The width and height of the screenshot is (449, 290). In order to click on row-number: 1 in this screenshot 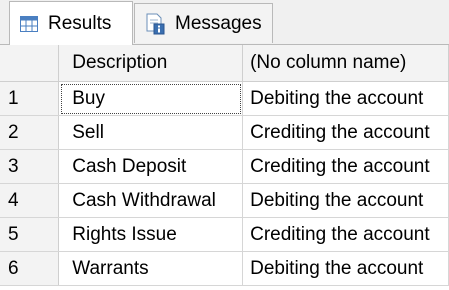, I will do `click(30, 98)`.